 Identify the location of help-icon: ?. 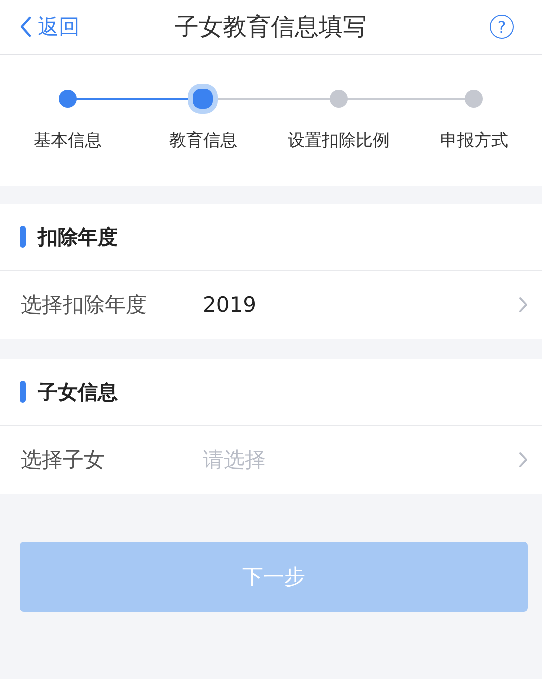
(502, 27).